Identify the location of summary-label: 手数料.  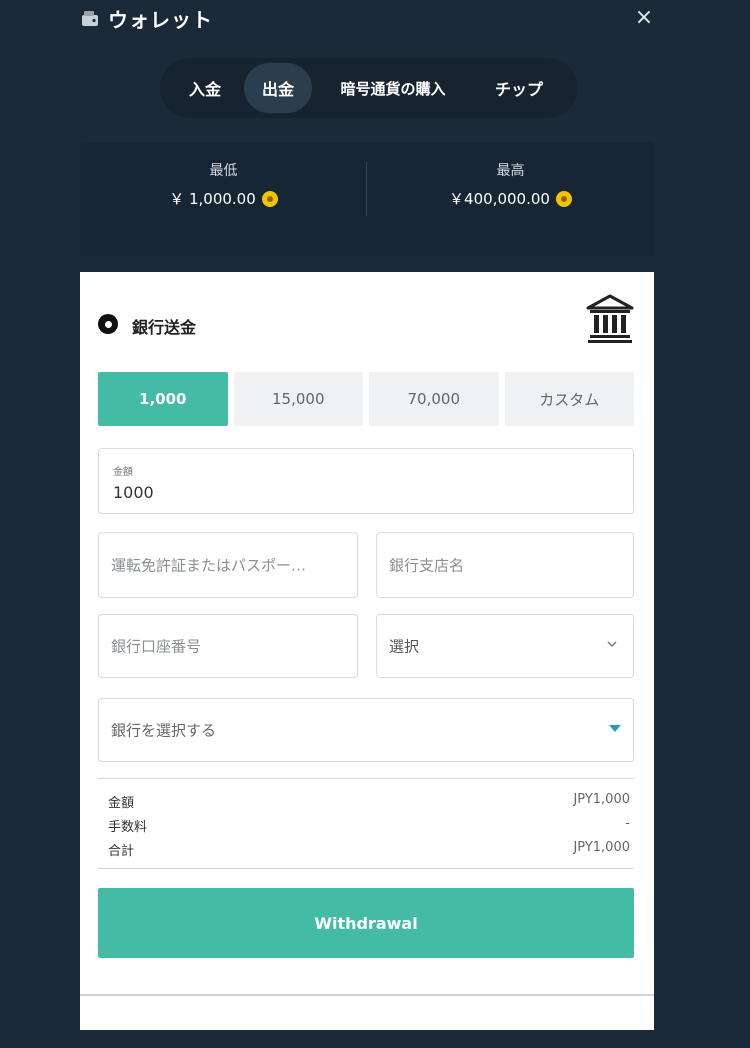
(128, 827).